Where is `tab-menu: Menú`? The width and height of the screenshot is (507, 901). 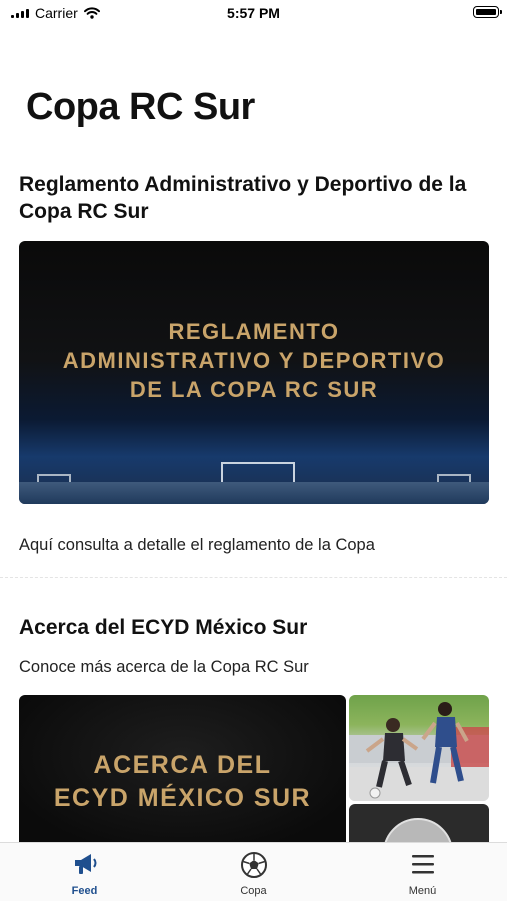 tab-menu: Menú is located at coordinates (422, 872).